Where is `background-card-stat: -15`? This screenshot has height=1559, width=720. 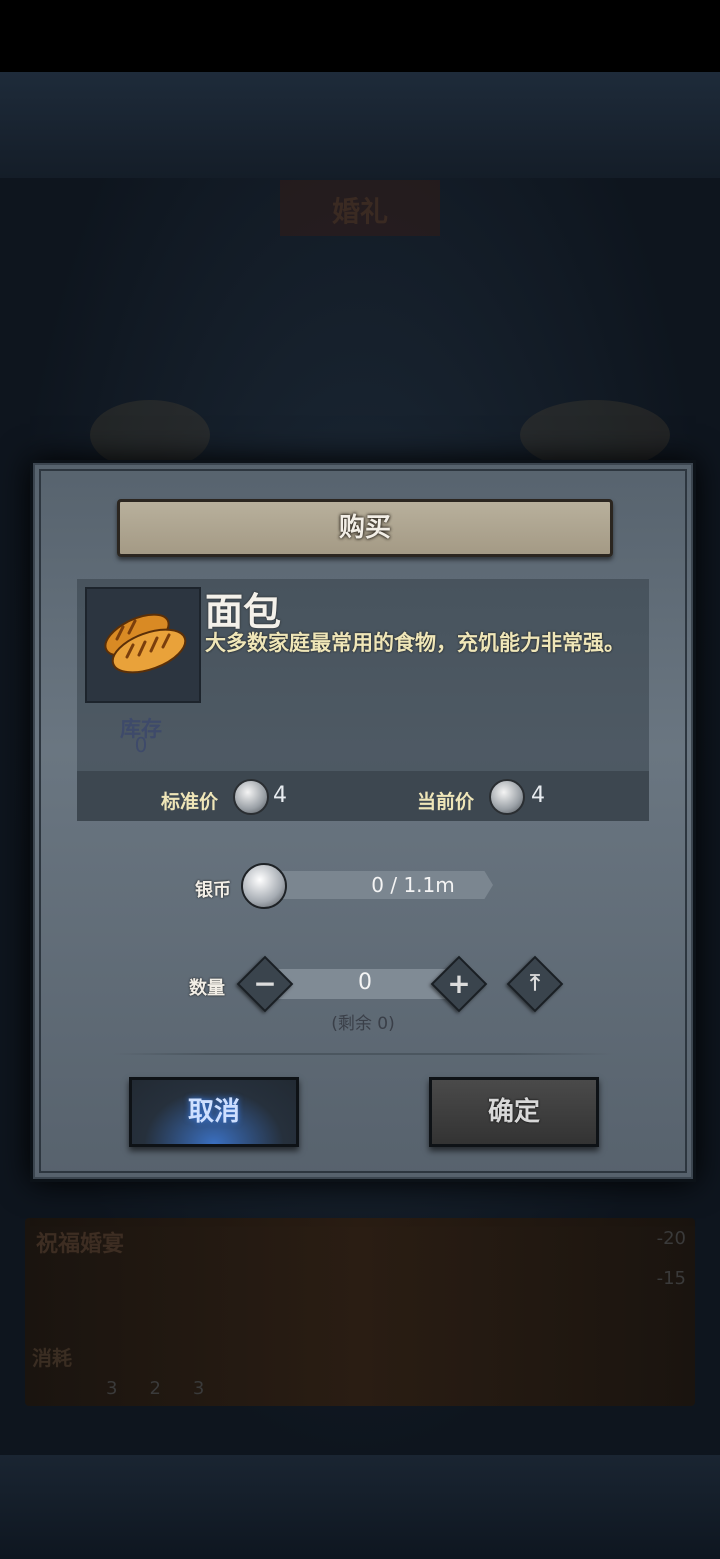 background-card-stat: -15 is located at coordinates (671, 1278).